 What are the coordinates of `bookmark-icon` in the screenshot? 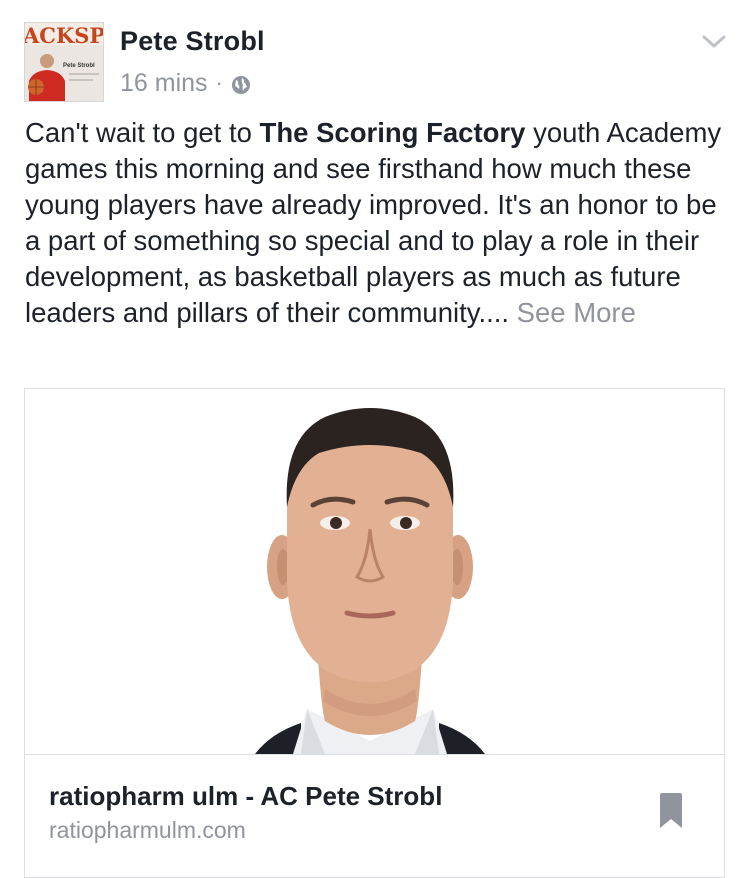 It's located at (671, 811).